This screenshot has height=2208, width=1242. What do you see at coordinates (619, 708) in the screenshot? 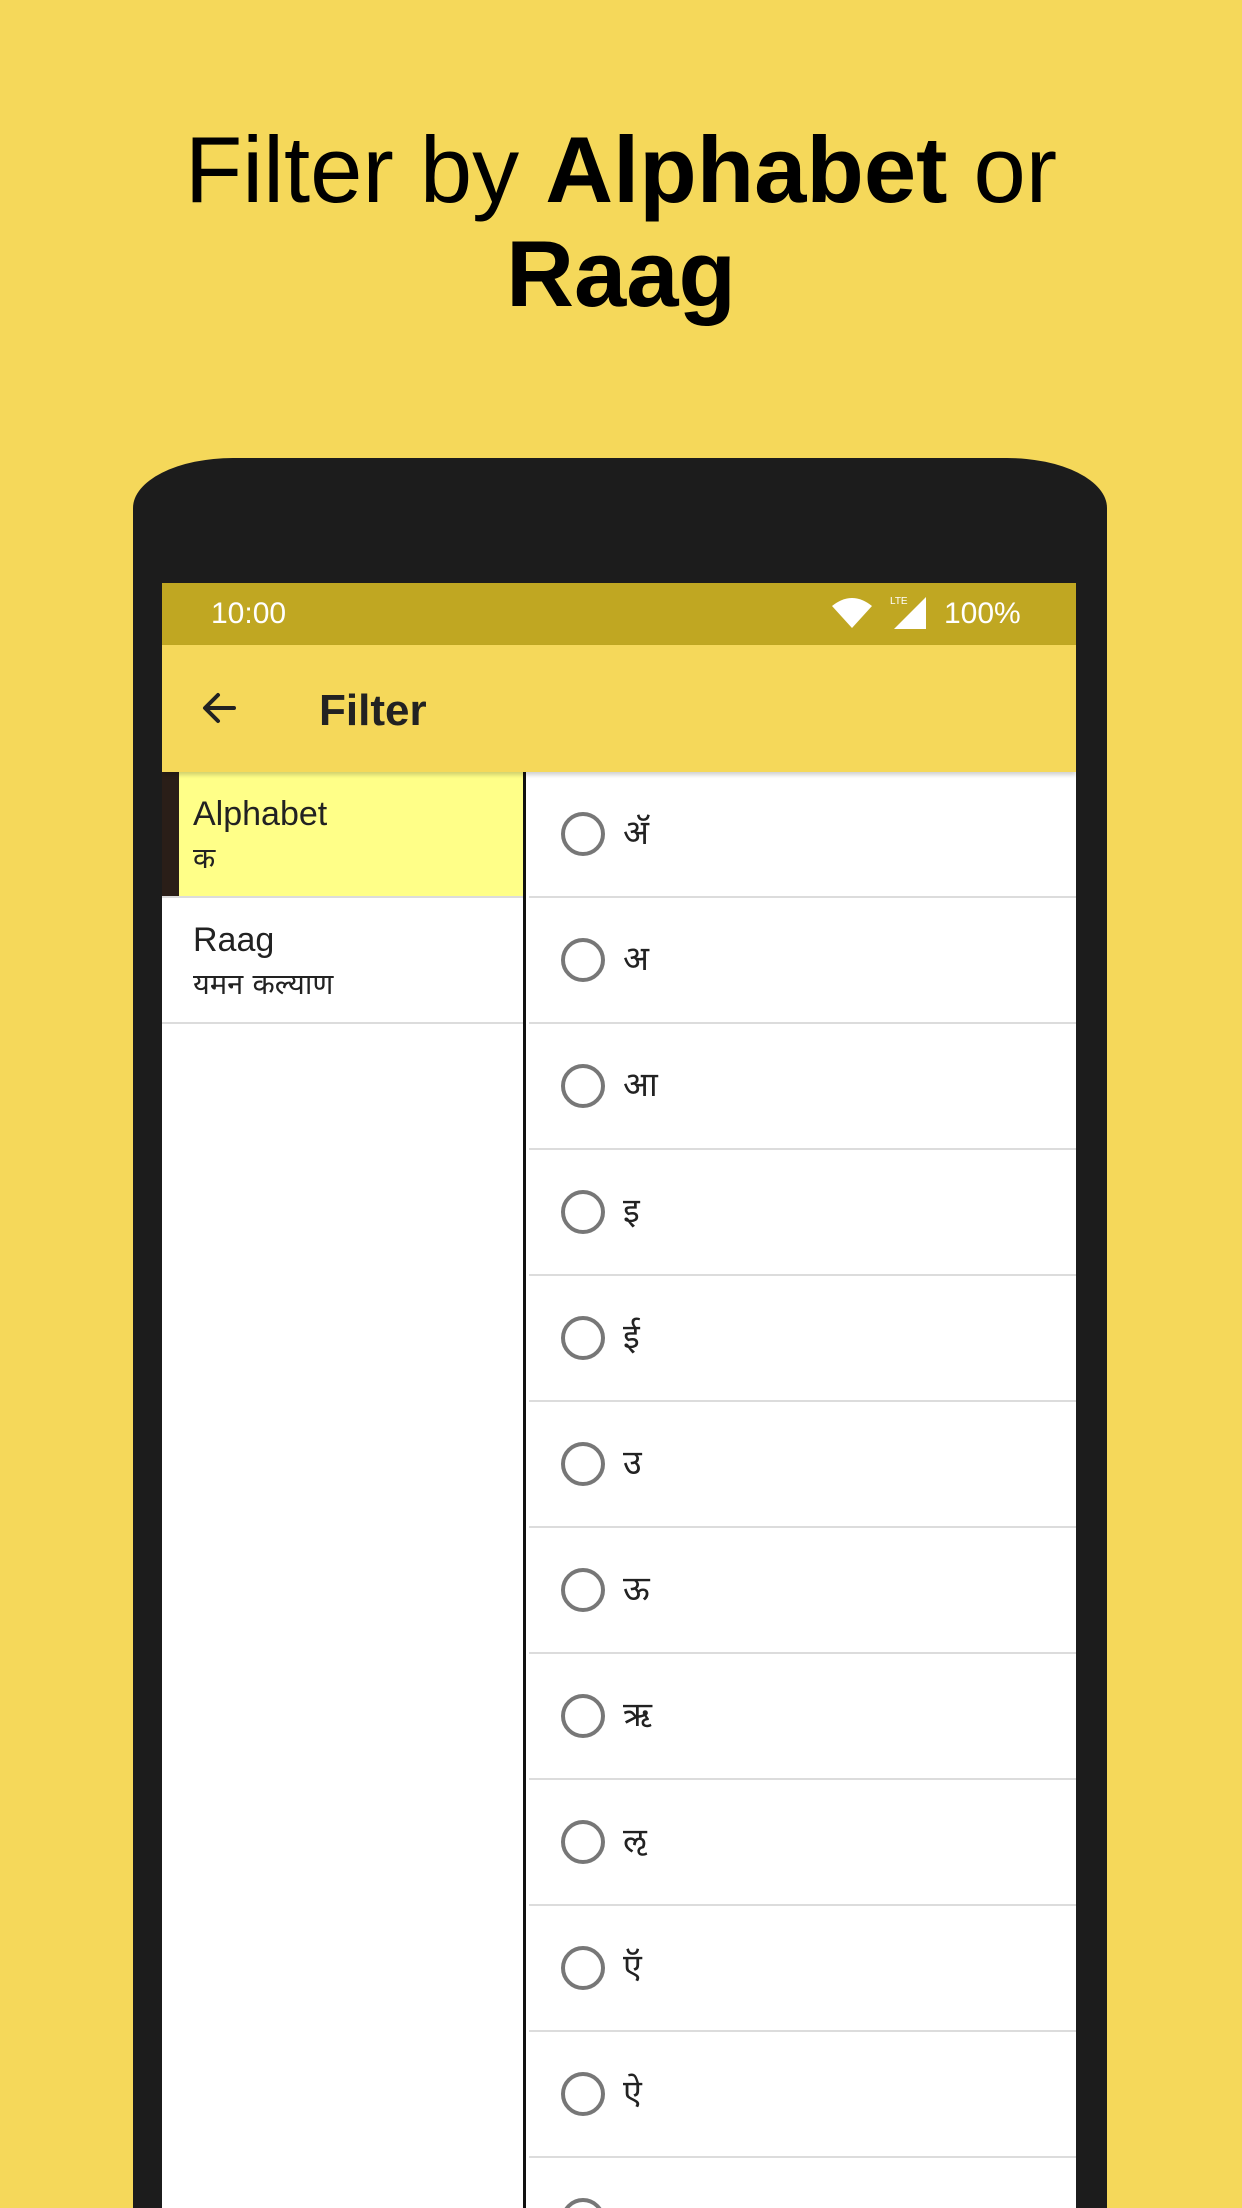
I see `app-bar: Filter` at bounding box center [619, 708].